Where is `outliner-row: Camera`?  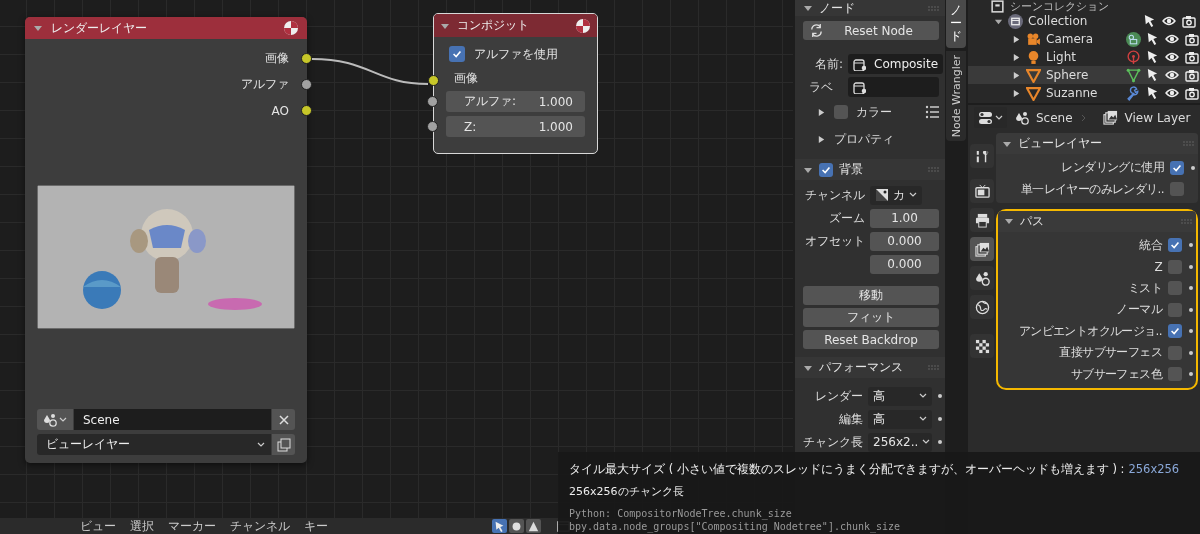 outliner-row: Camera is located at coordinates (1084, 39).